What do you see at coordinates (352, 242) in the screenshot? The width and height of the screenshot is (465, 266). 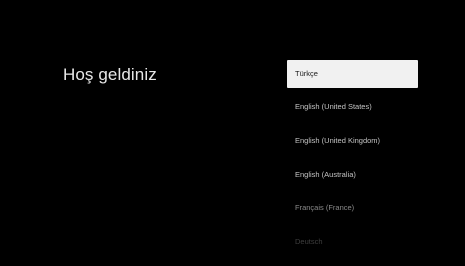 I see `language-option-german: Deutsch` at bounding box center [352, 242].